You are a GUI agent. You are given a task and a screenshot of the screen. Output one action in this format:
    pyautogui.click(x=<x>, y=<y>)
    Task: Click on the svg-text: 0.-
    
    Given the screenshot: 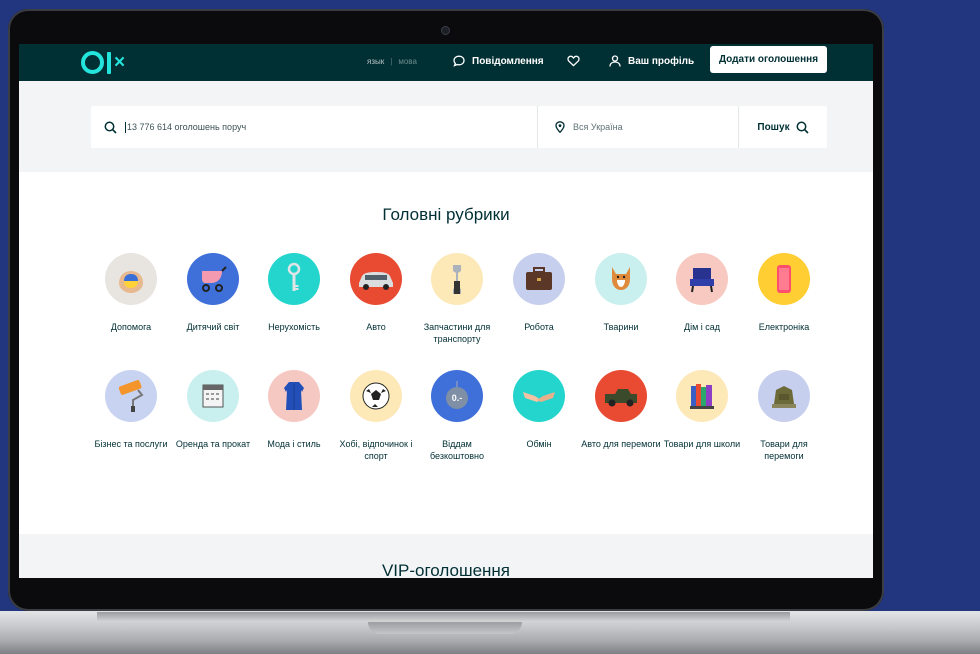 What is the action you would take?
    pyautogui.click(x=457, y=398)
    